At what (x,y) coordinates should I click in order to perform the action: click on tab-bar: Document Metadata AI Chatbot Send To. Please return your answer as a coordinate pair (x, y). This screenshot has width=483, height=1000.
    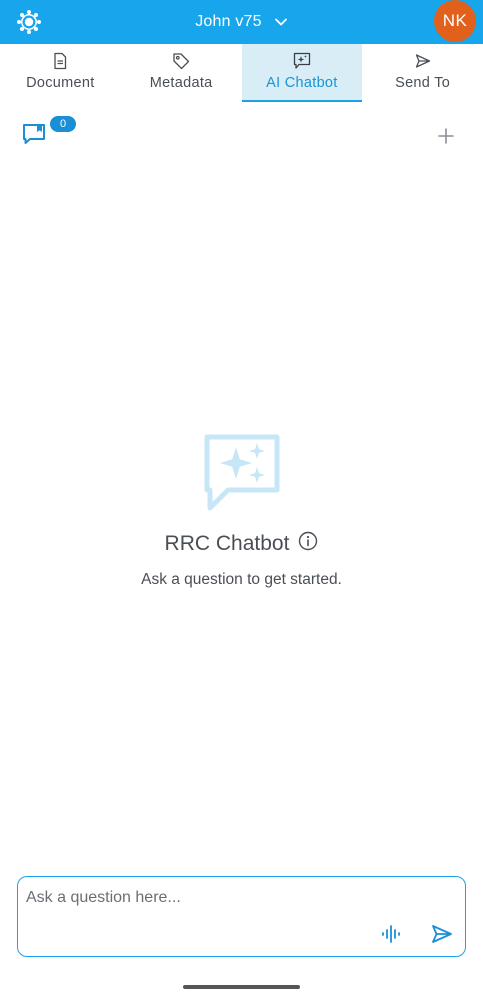
    Looking at the image, I should click on (241, 73).